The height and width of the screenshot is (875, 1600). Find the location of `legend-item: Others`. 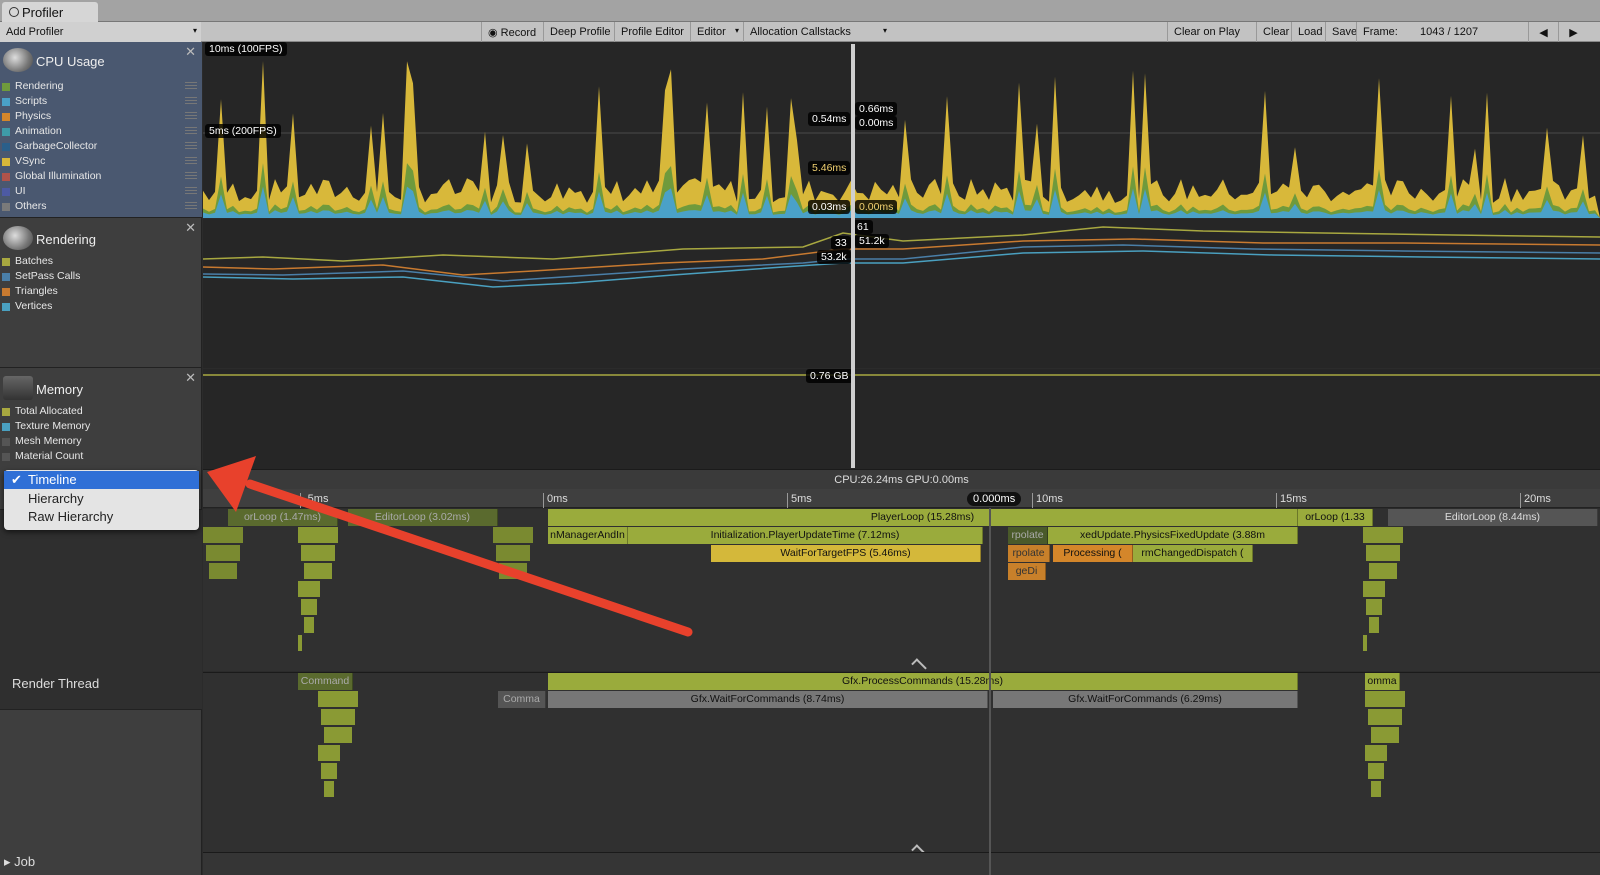

legend-item: Others is located at coordinates (99, 206).